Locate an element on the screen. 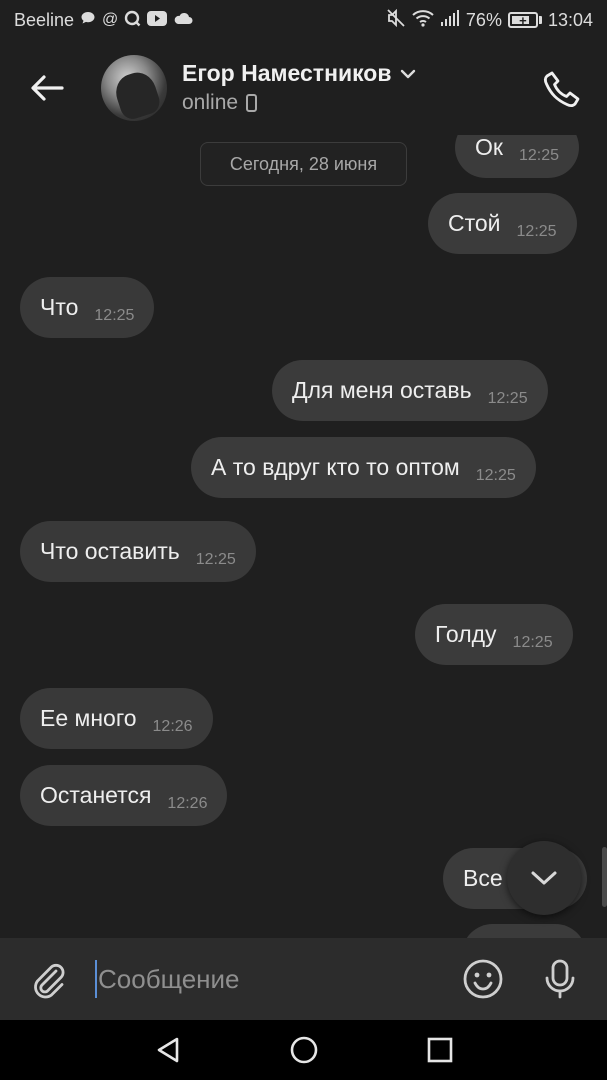 This screenshot has height=1080, width=607. contact-avatar is located at coordinates (134, 87).